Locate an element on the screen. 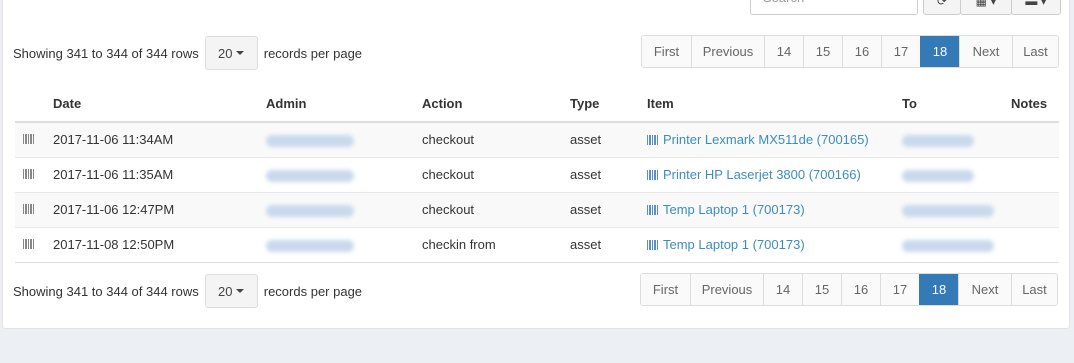  cell-item: Printer HP Laserjet 3800 (700166) is located at coordinates (766, 174).